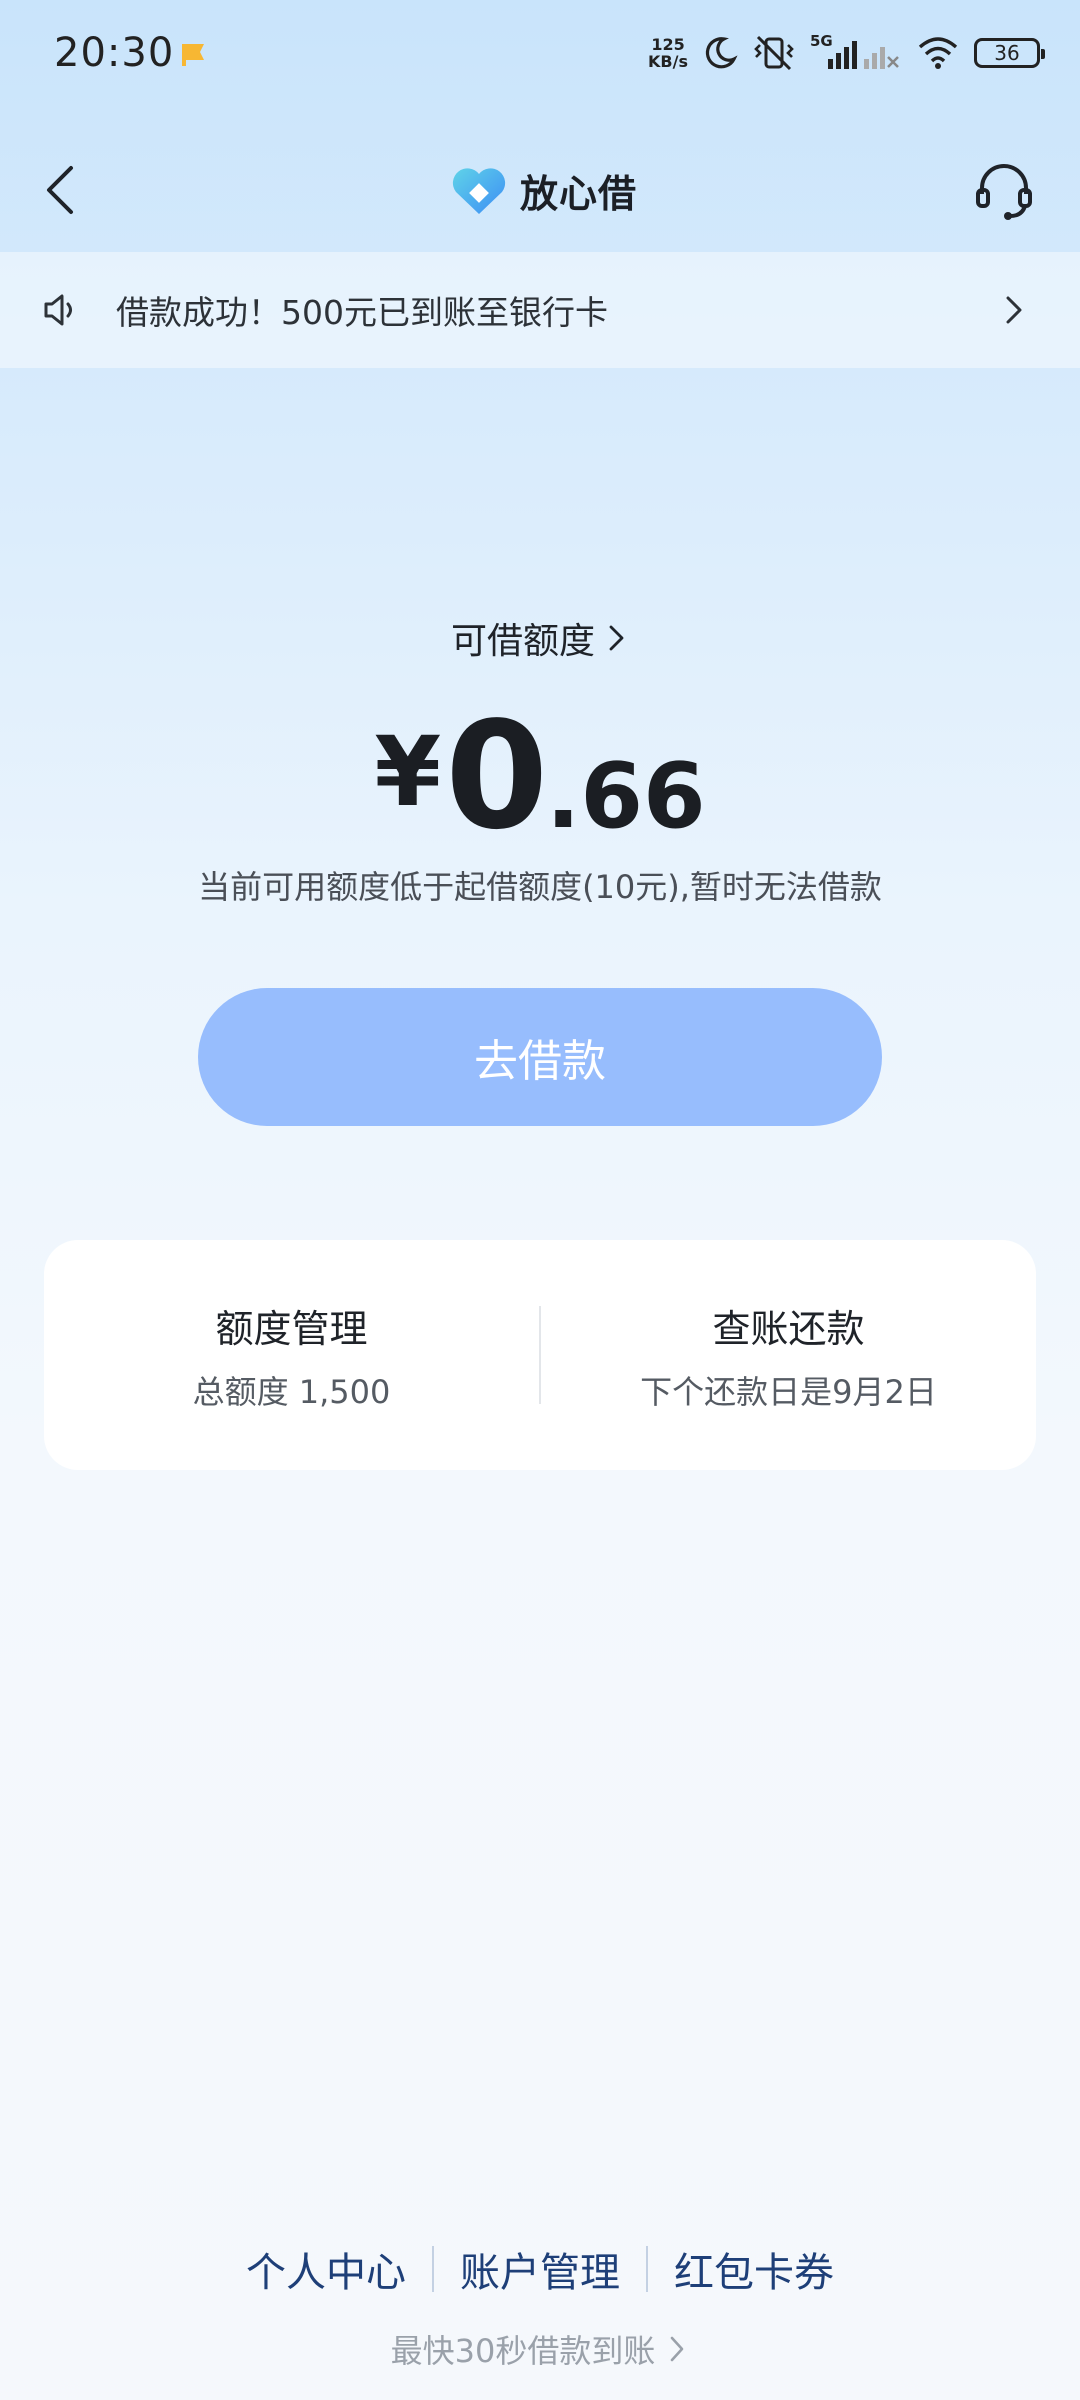 Image resolution: width=1080 pixels, height=2400 pixels. Describe the element at coordinates (854, 51) in the screenshot. I see `signal-icon: 5G` at that location.